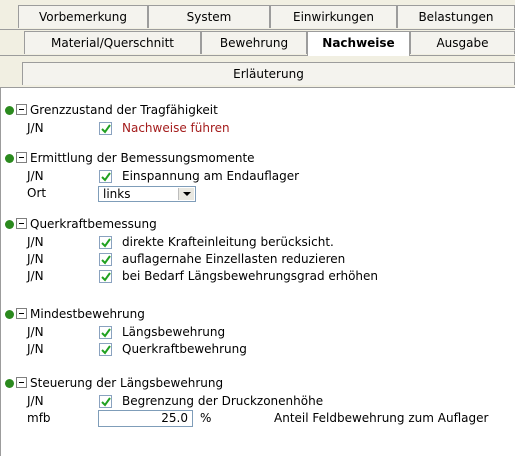  What do you see at coordinates (142, 158) in the screenshot?
I see `section-title: Ermittlung der Bemessungsmomente` at bounding box center [142, 158].